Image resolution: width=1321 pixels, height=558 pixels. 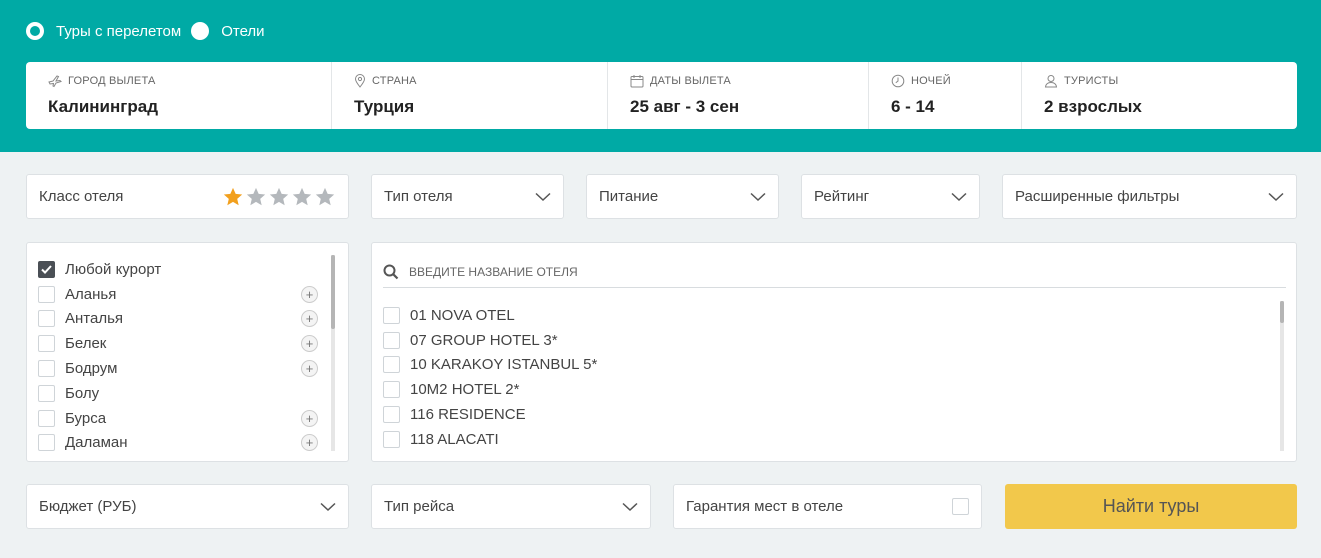 What do you see at coordinates (913, 106) in the screenshot?
I see `nights-value: 6 - 14` at bounding box center [913, 106].